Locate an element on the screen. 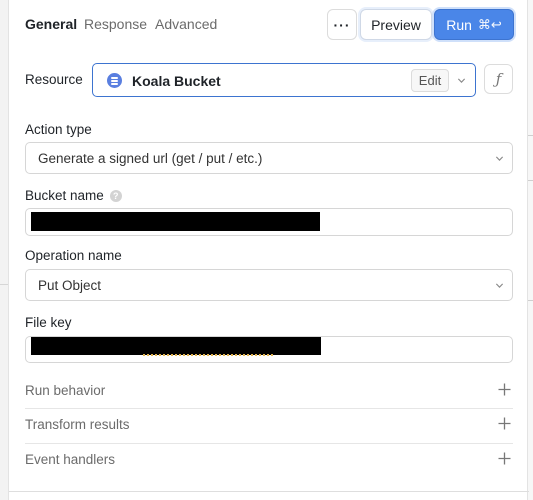 The width and height of the screenshot is (533, 500). tab-response: Response is located at coordinates (115, 24).